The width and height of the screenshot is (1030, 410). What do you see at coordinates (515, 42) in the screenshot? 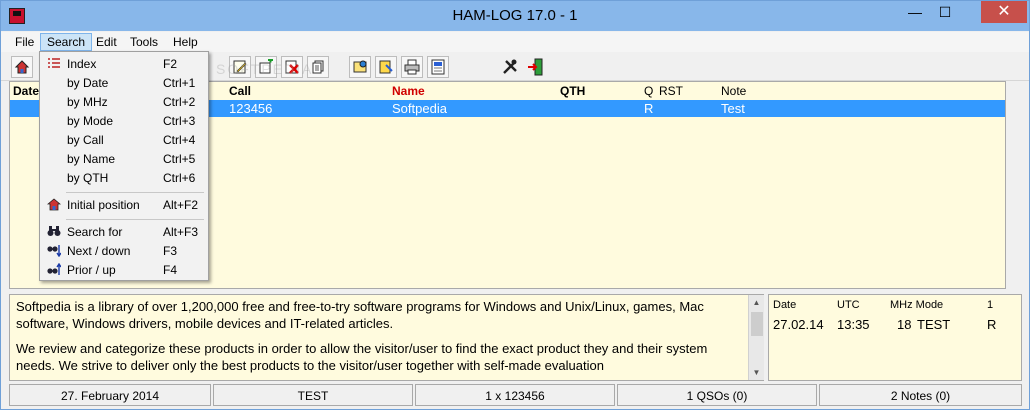
I see `menu-bar: File Search Edit Tools Help` at bounding box center [515, 42].